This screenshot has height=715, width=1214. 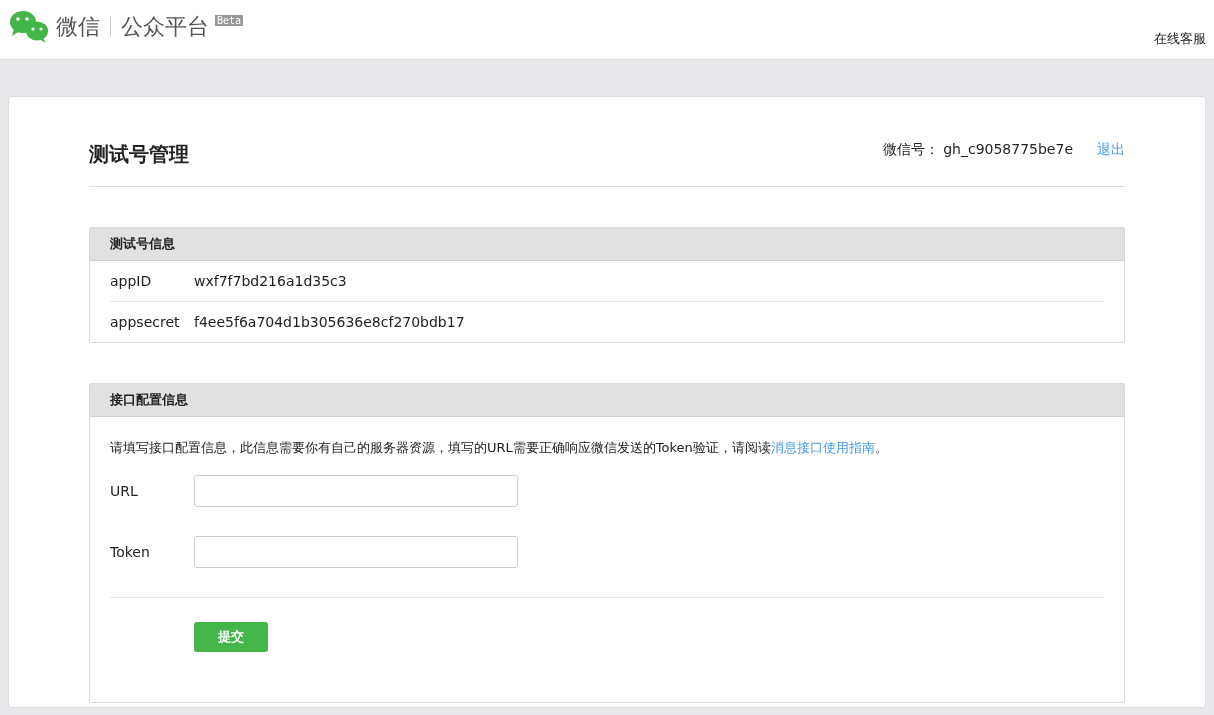 What do you see at coordinates (229, 20) in the screenshot?
I see `beta-badge: Beta` at bounding box center [229, 20].